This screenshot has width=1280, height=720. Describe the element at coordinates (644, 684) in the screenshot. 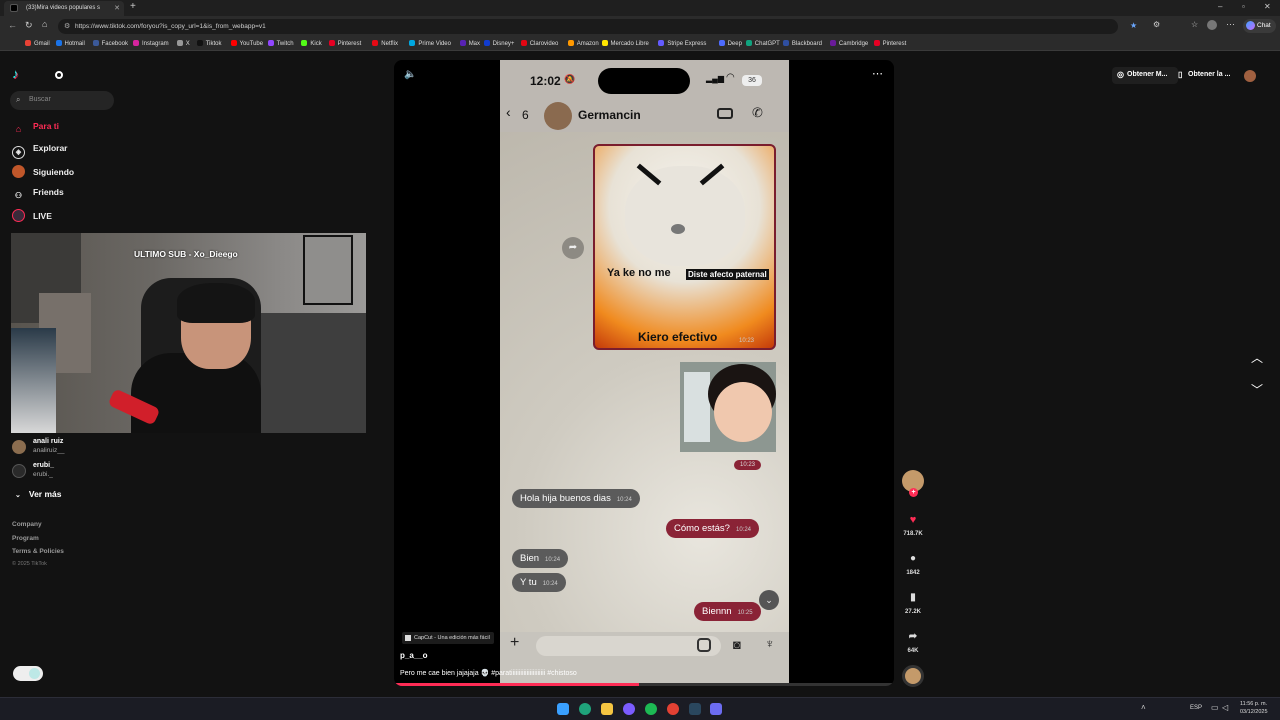

I see `video-progress-track` at that location.